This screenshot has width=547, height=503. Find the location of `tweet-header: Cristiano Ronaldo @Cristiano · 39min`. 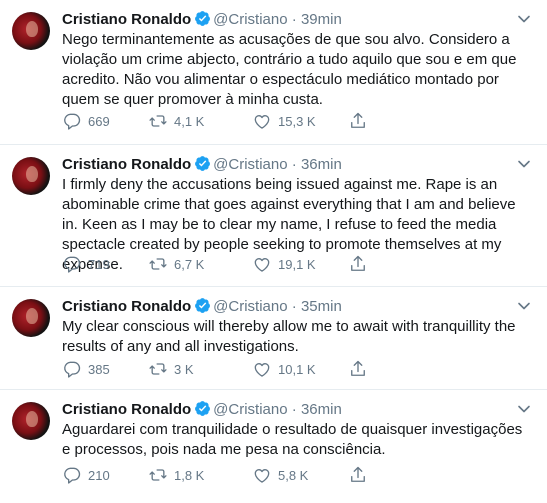

tweet-header: Cristiano Ronaldo @Cristiano · 39min is located at coordinates (202, 20).